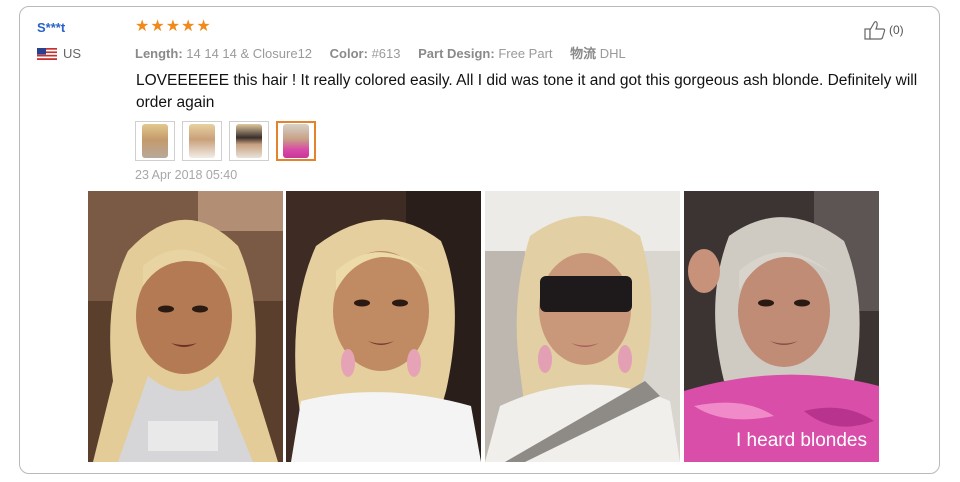 The image size is (960, 482). I want to click on review-thumbnails, so click(225, 141).